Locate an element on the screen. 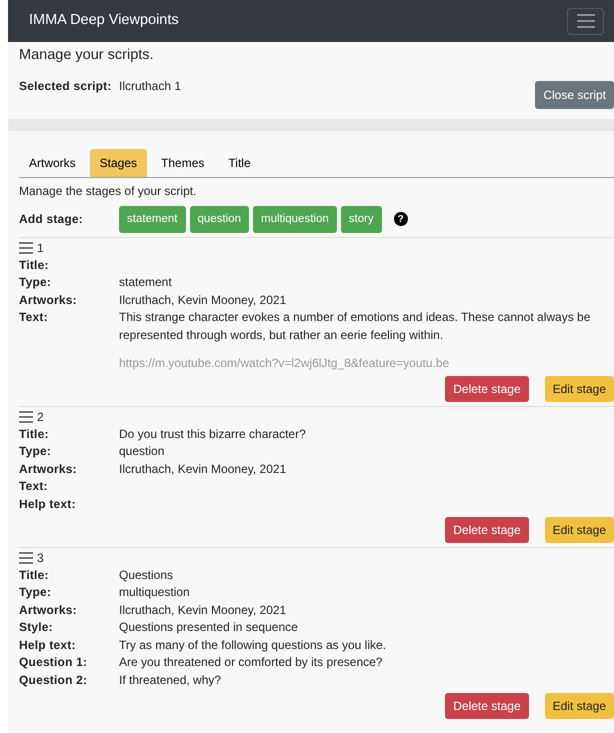 This screenshot has height=733, width=614. tab: Artworks is located at coordinates (52, 162).